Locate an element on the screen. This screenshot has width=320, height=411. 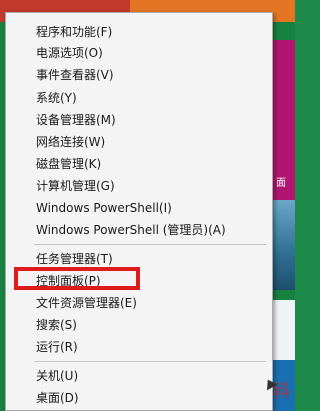
menu-item-task-manager: 任务管理器(T) is located at coordinates (74, 259).